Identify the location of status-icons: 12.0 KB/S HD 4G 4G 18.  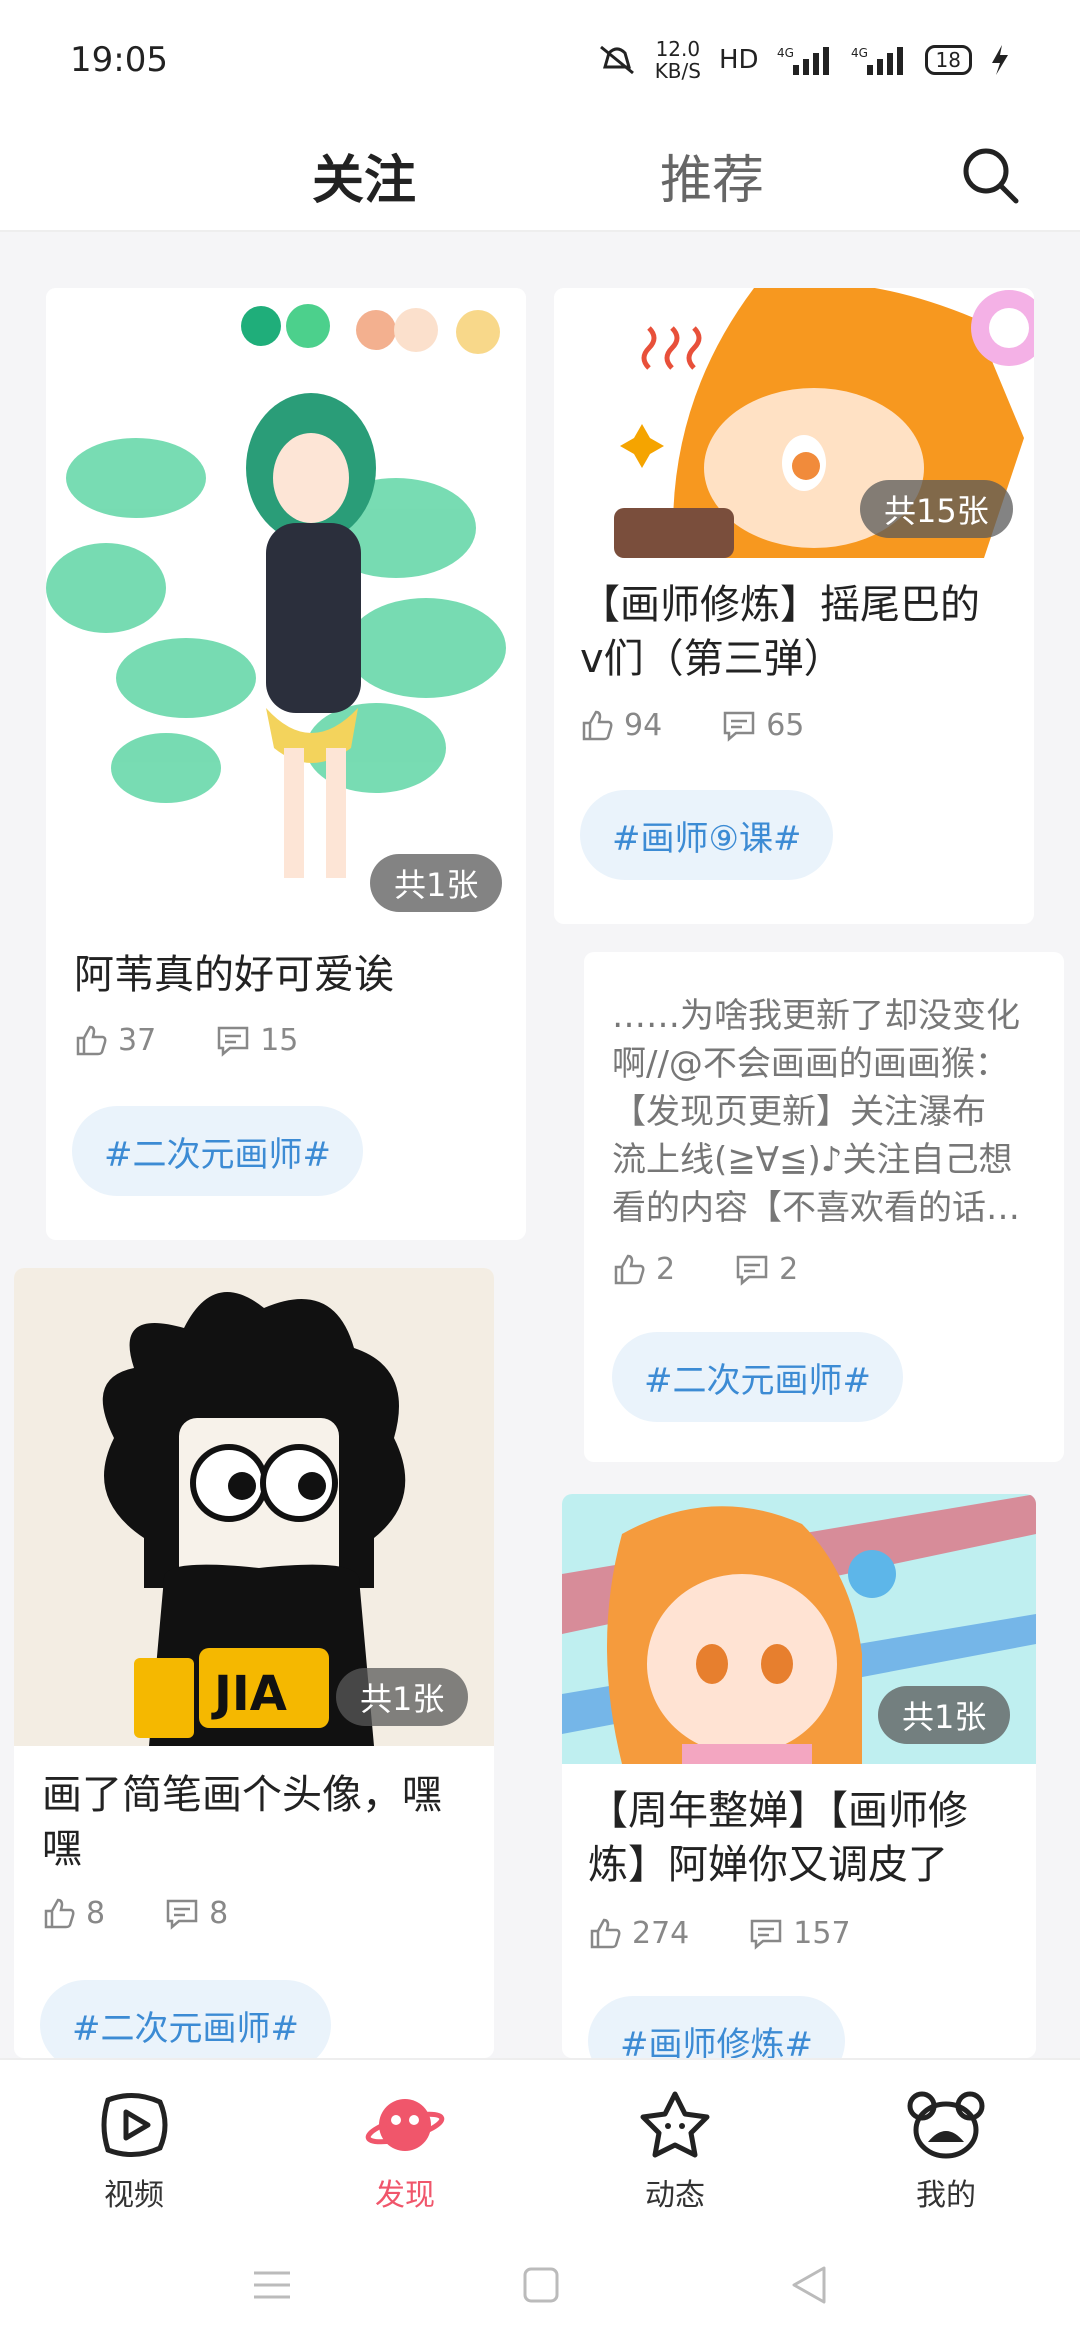
(803, 60).